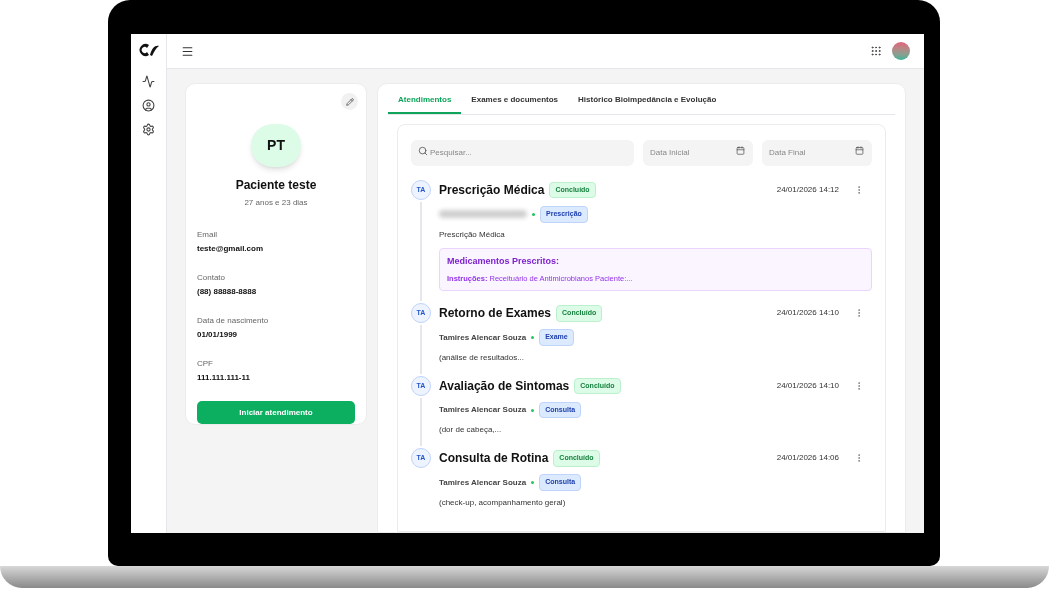 The width and height of the screenshot is (1049, 594). Describe the element at coordinates (231, 249) in the screenshot. I see `field-value: teste@gmail.com` at that location.